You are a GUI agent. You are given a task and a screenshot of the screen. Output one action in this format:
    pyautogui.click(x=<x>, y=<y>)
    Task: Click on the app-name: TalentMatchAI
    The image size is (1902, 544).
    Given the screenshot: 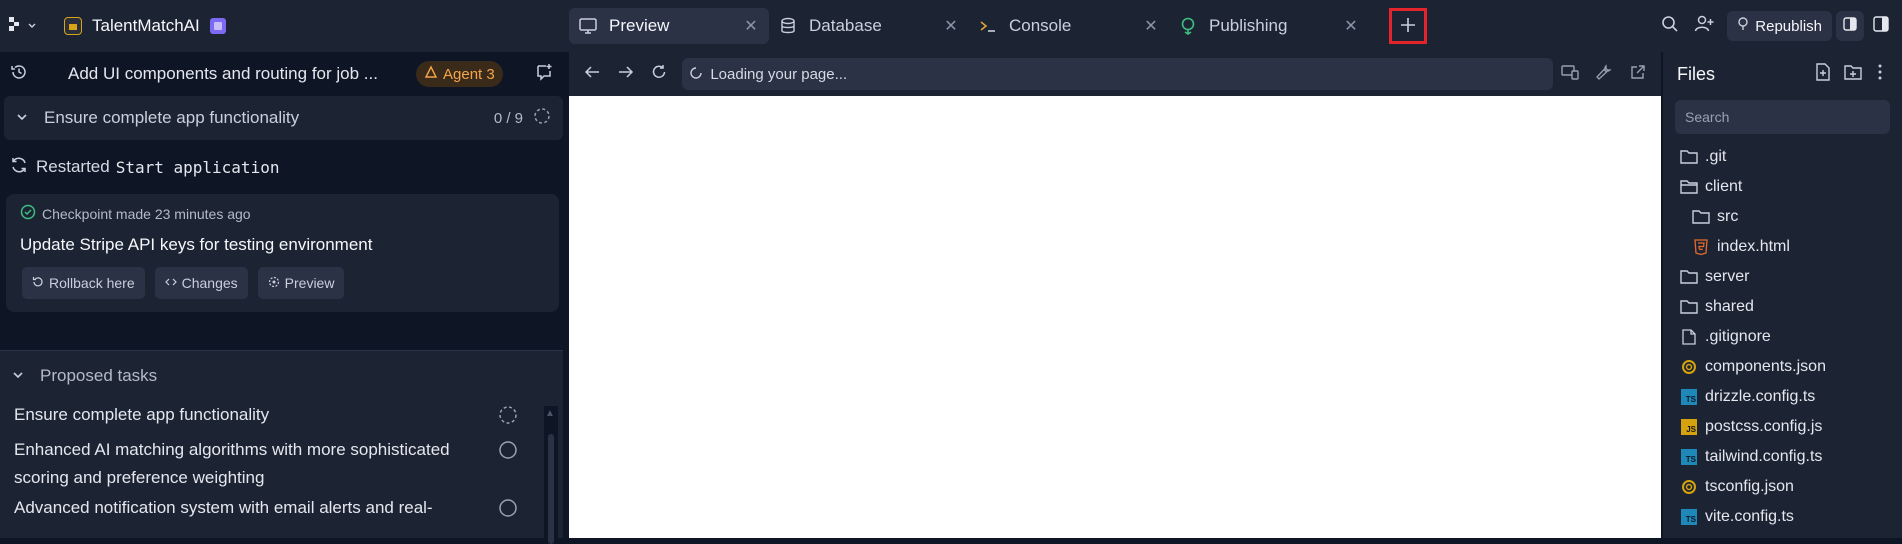 What is the action you would take?
    pyautogui.click(x=146, y=26)
    